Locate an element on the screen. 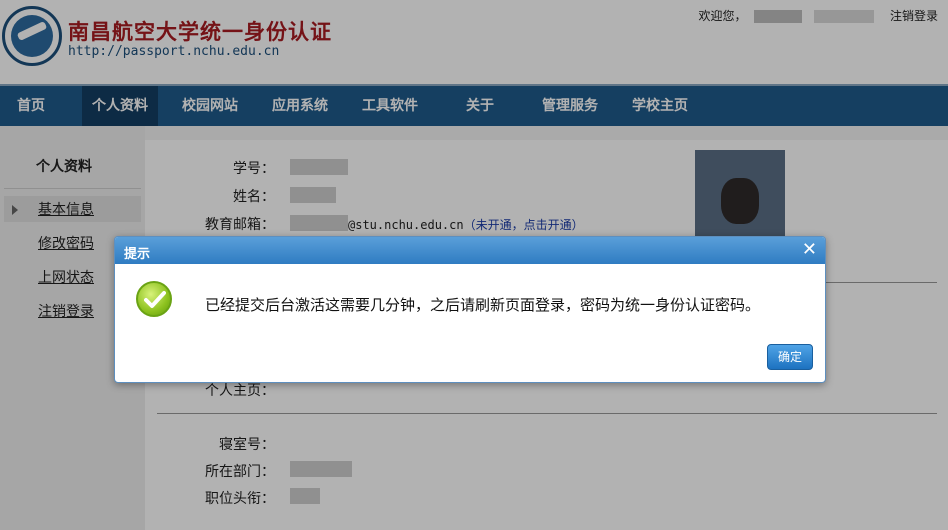 This screenshot has height=530, width=948. dialog-title: 提示 is located at coordinates (137, 254).